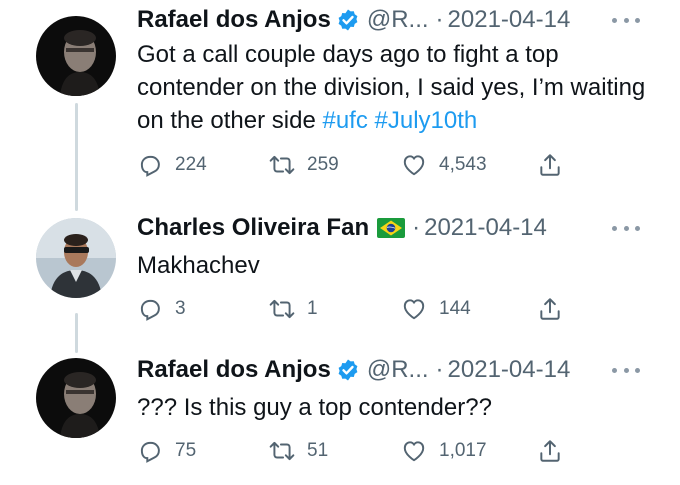 This screenshot has height=485, width=680. I want to click on author-name: Charles Oliveira Fan, so click(253, 228).